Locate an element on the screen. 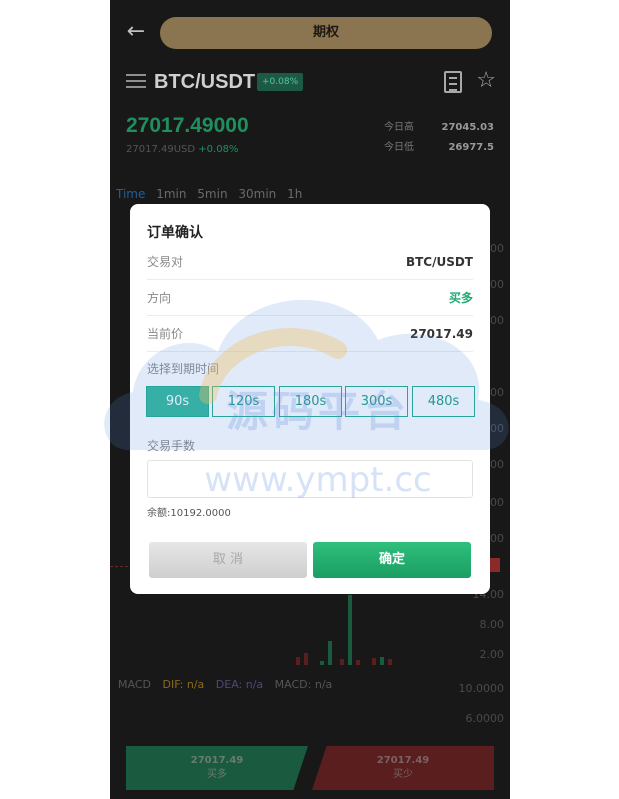 This screenshot has height=799, width=619. axis-label: 2.00 is located at coordinates (492, 654).